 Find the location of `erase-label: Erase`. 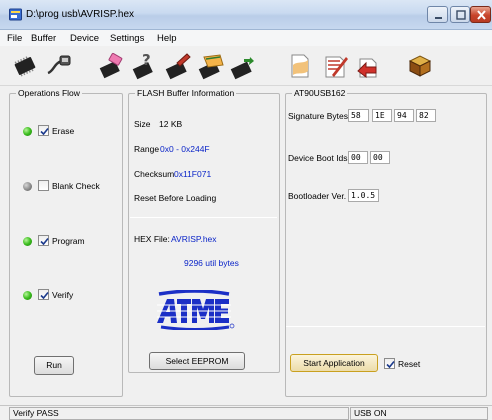

erase-label: Erase is located at coordinates (63, 131).